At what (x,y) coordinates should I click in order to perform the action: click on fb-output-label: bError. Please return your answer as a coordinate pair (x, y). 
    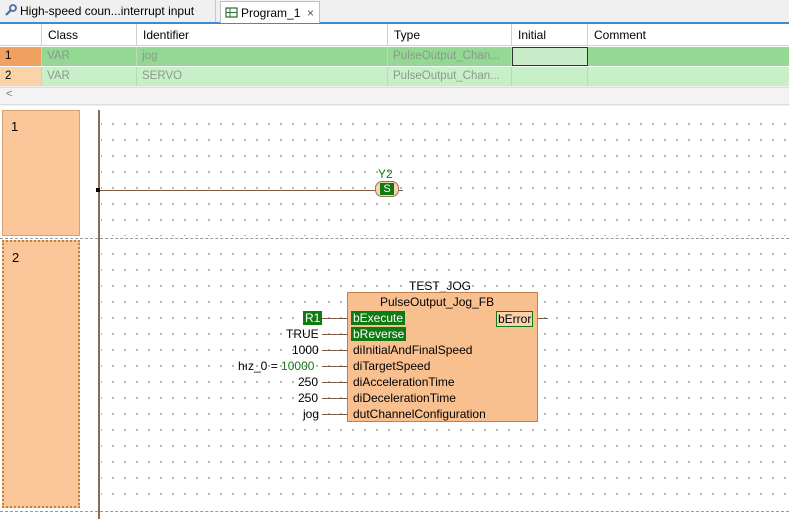
    Looking at the image, I should click on (515, 319).